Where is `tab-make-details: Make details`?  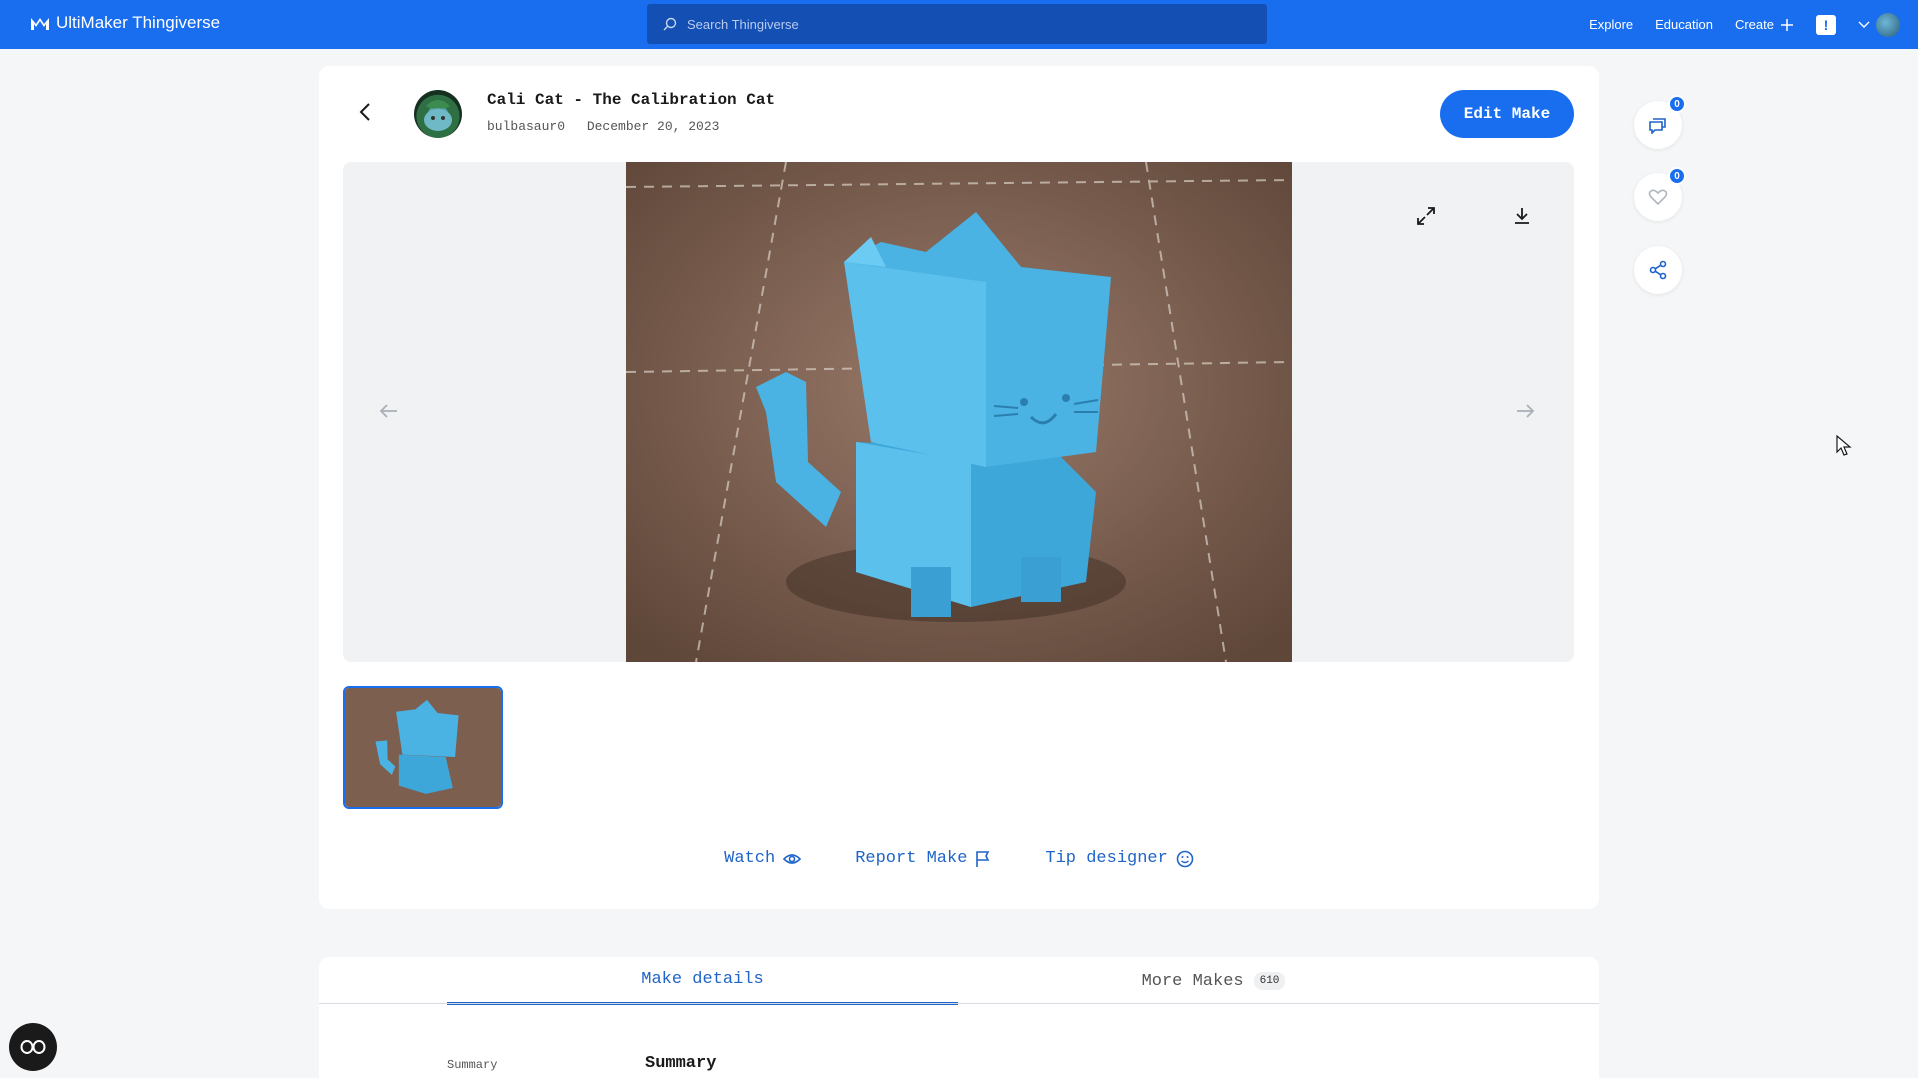 tab-make-details: Make details is located at coordinates (702, 981).